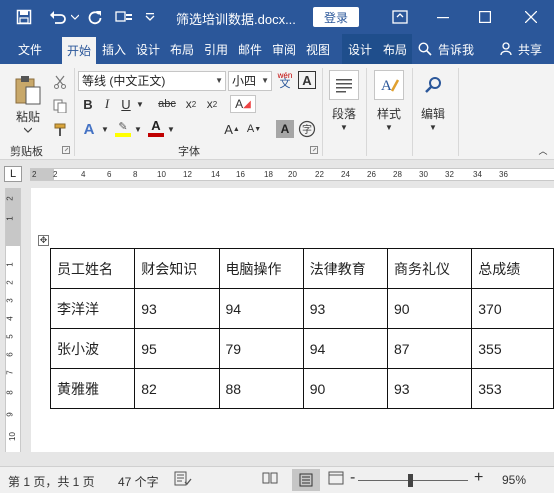  Describe the element at coordinates (30, 49) in the screenshot. I see `tab-file: 文件` at that location.